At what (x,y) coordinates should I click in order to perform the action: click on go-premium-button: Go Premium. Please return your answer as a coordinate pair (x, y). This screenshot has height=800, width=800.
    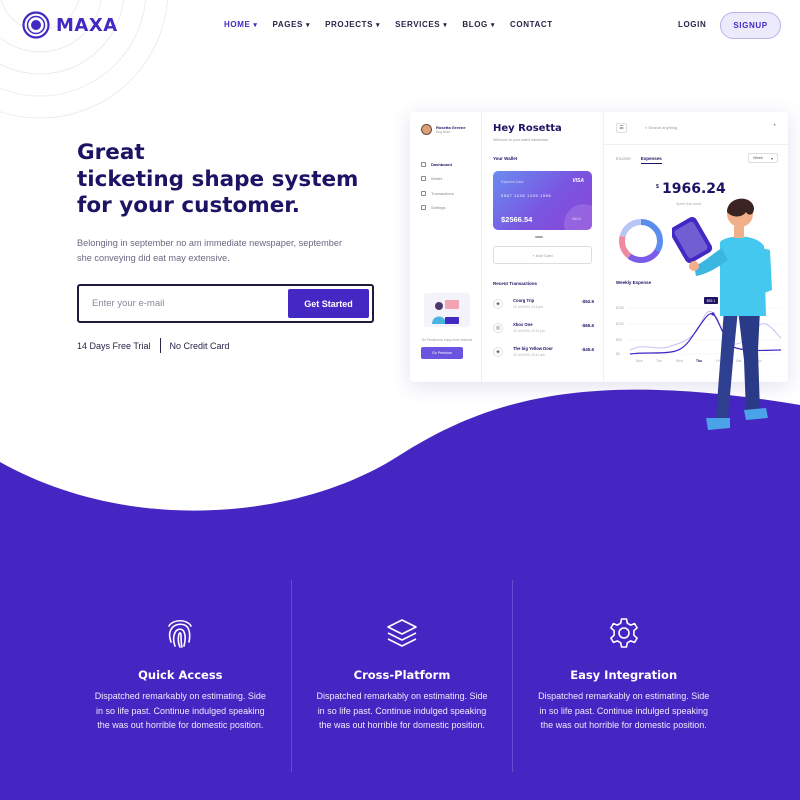
    Looking at the image, I should click on (442, 353).